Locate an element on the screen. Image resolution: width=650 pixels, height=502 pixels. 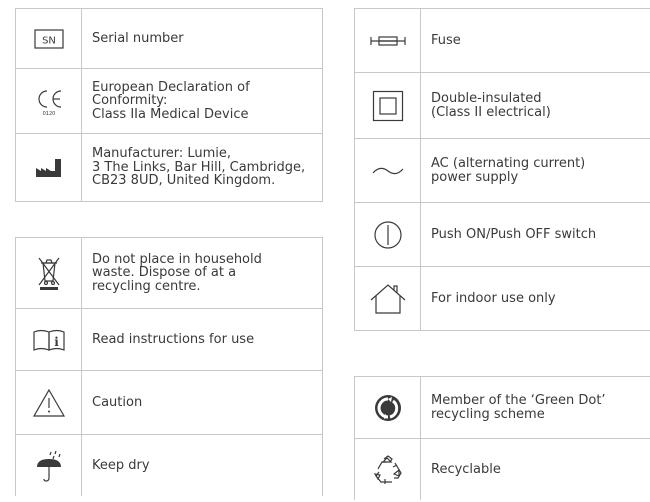
description-line: power supply is located at coordinates (475, 177).